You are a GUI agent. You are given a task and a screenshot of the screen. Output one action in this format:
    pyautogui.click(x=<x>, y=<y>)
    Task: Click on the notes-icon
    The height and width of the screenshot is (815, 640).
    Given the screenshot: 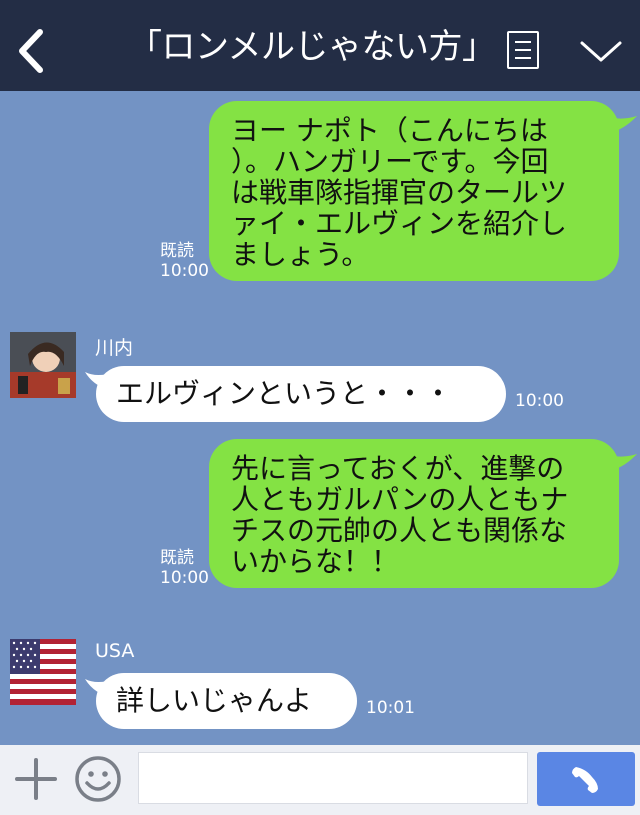 What is the action you would take?
    pyautogui.click(x=523, y=50)
    